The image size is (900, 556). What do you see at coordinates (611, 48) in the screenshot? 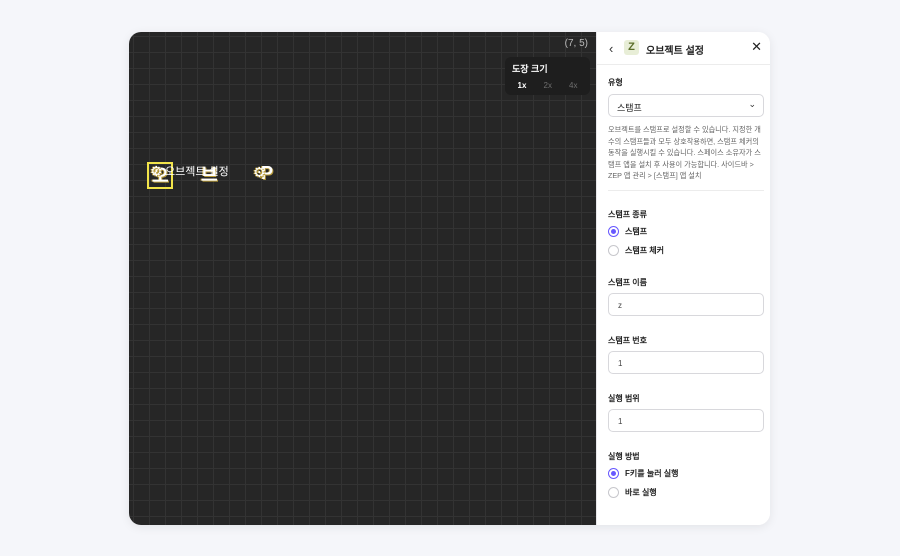
I see `back-chevron-icon: ‹` at bounding box center [611, 48].